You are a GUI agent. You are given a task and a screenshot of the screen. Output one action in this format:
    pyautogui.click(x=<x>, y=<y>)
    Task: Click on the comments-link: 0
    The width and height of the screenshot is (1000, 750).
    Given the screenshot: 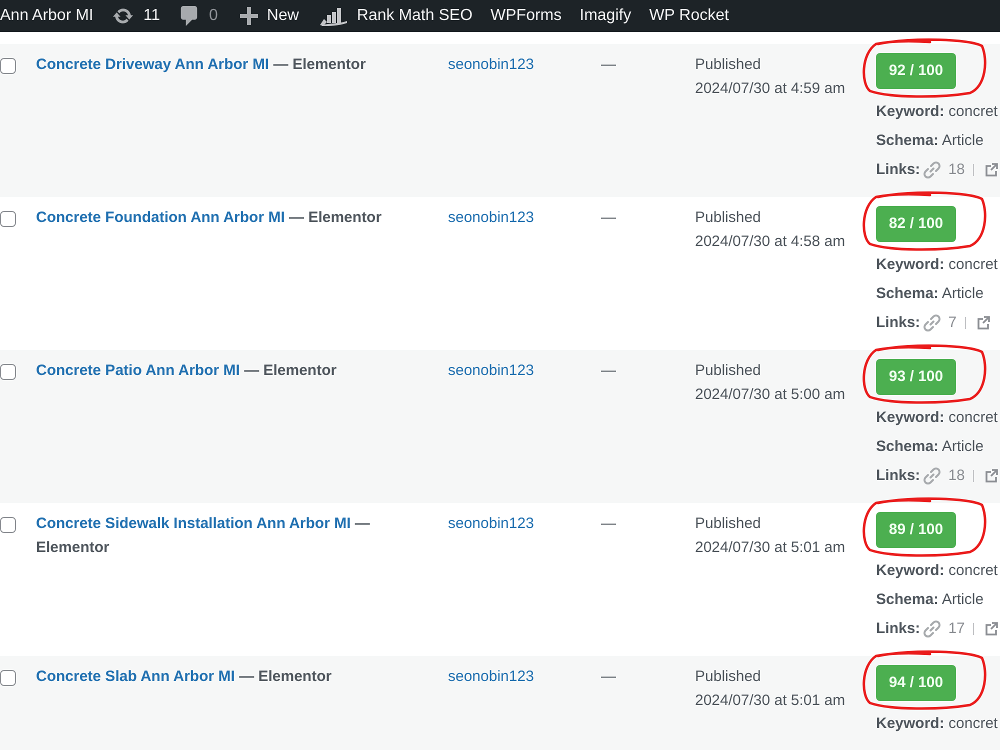 What is the action you would take?
    pyautogui.click(x=198, y=16)
    